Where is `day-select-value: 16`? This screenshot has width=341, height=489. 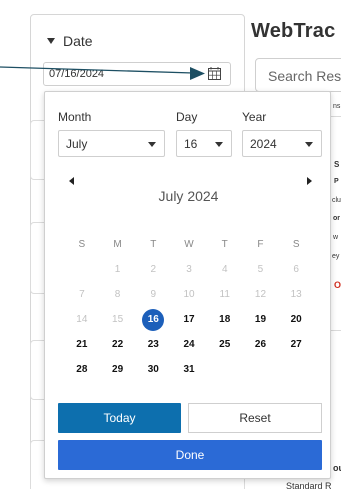
day-select-value: 16 is located at coordinates (191, 144).